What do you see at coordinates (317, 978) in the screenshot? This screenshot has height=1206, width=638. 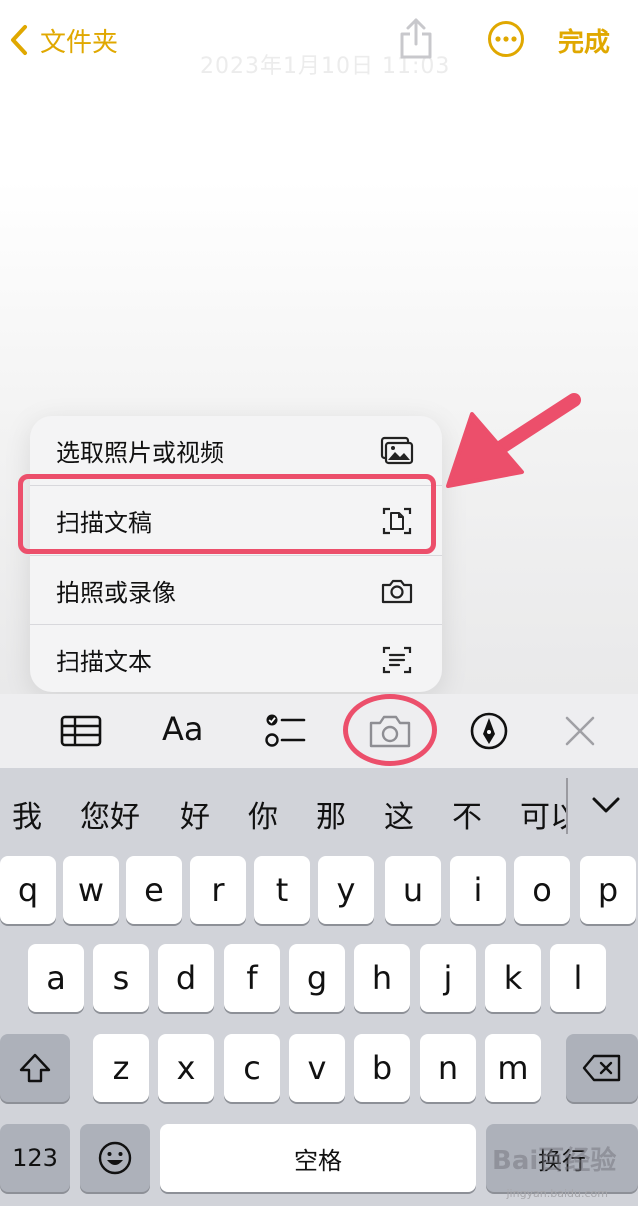 I see `key-g: g` at bounding box center [317, 978].